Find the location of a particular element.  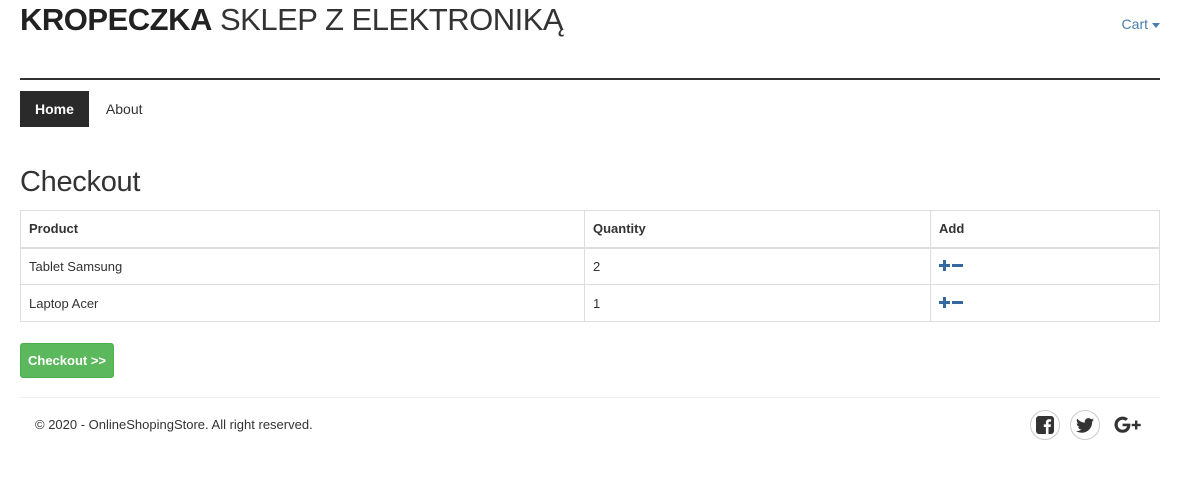

table-row: Tablet Samsung 2 is located at coordinates (590, 266).